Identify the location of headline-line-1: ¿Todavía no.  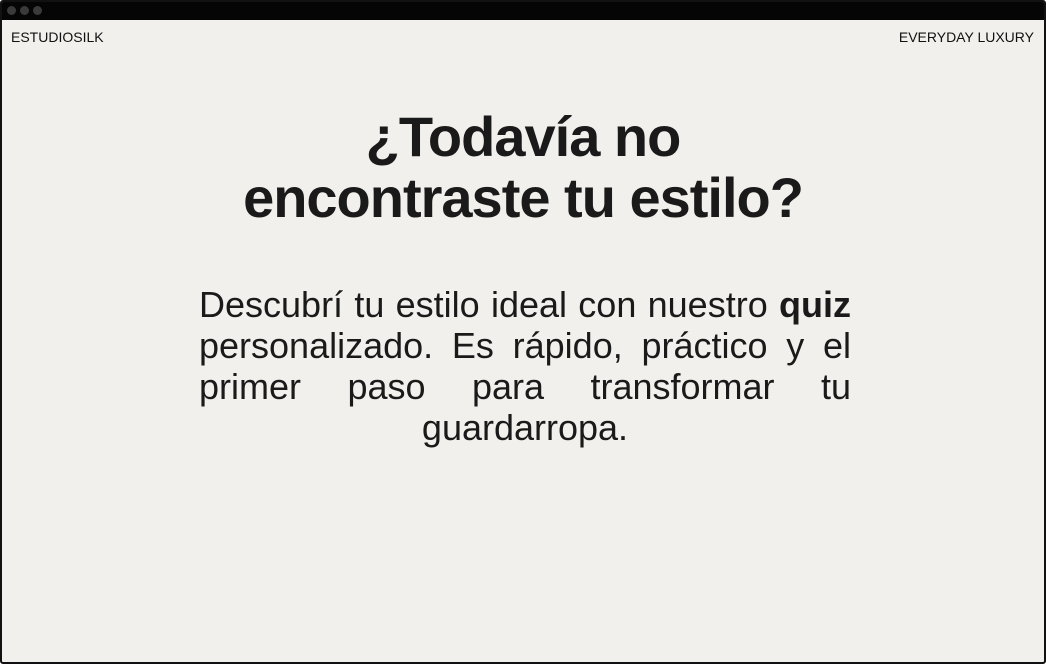
(523, 136).